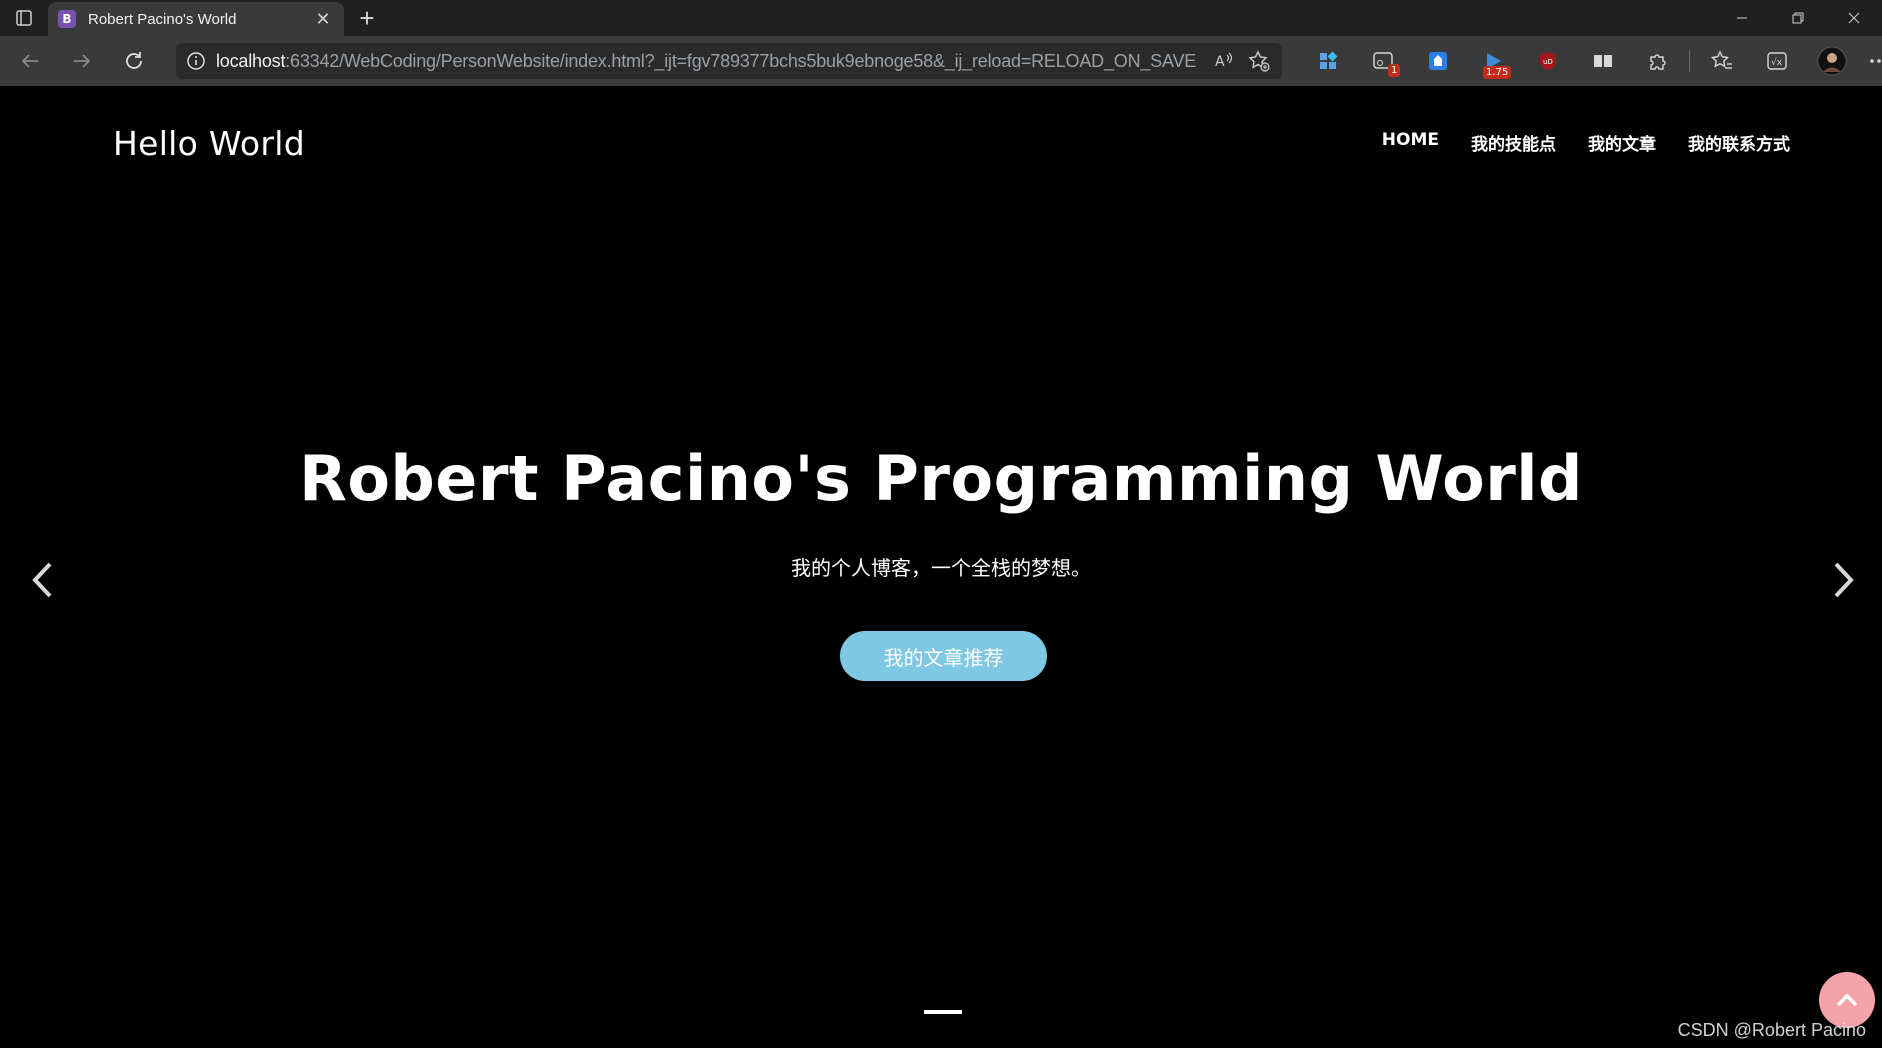 This screenshot has width=1882, height=1048. What do you see at coordinates (941, 18) in the screenshot?
I see `browser-tabbar: B Robert Pacino's World ✕ +` at bounding box center [941, 18].